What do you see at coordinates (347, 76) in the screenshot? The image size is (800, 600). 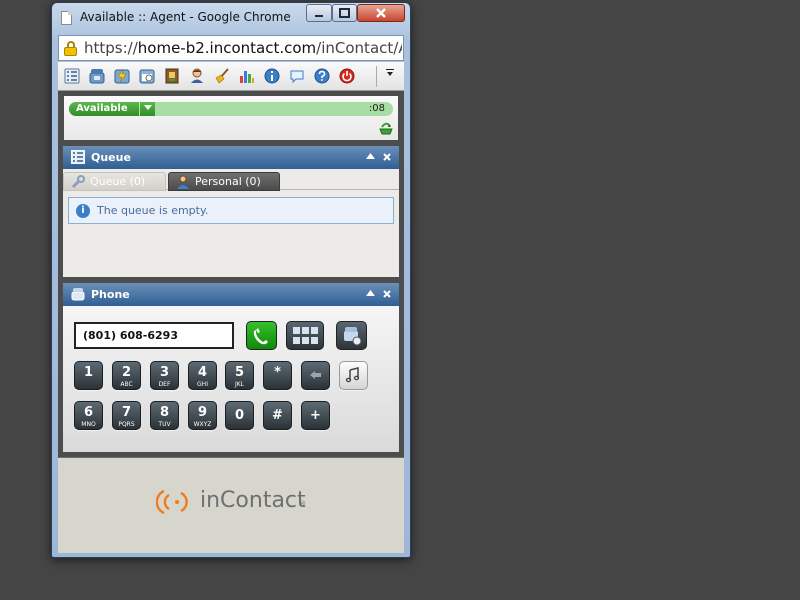 I see `power-icon` at bounding box center [347, 76].